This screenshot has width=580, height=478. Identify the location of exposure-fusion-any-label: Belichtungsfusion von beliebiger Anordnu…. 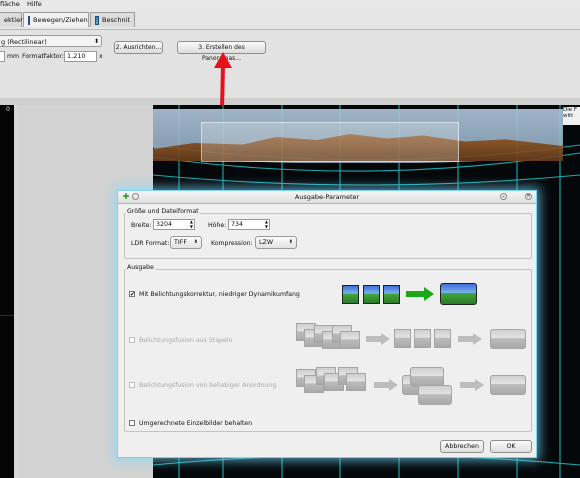
(208, 385).